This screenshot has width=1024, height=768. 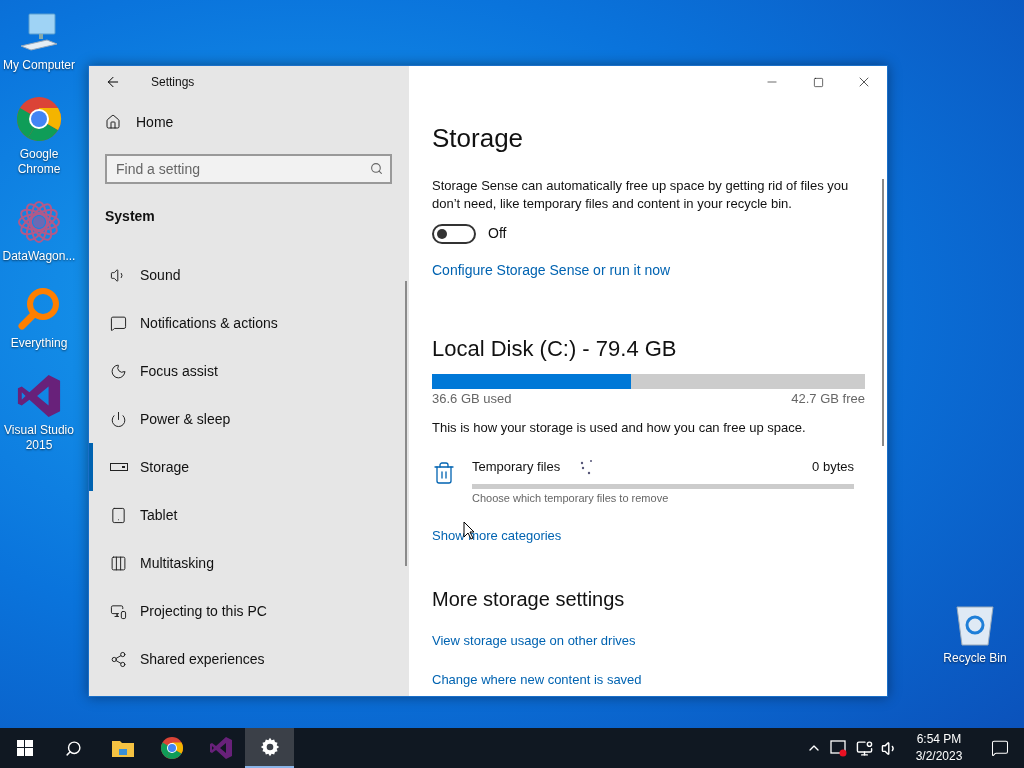 What do you see at coordinates (537, 680) in the screenshot?
I see `settings-link: Change where new content is saved` at bounding box center [537, 680].